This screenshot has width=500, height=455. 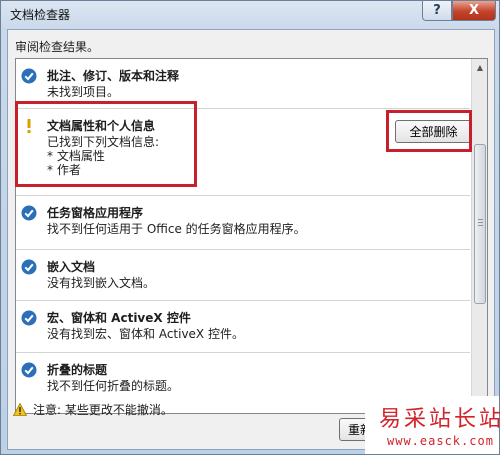 I want to click on warning-notice: 注意: 某些更改不能撤消。, so click(x=178, y=409).